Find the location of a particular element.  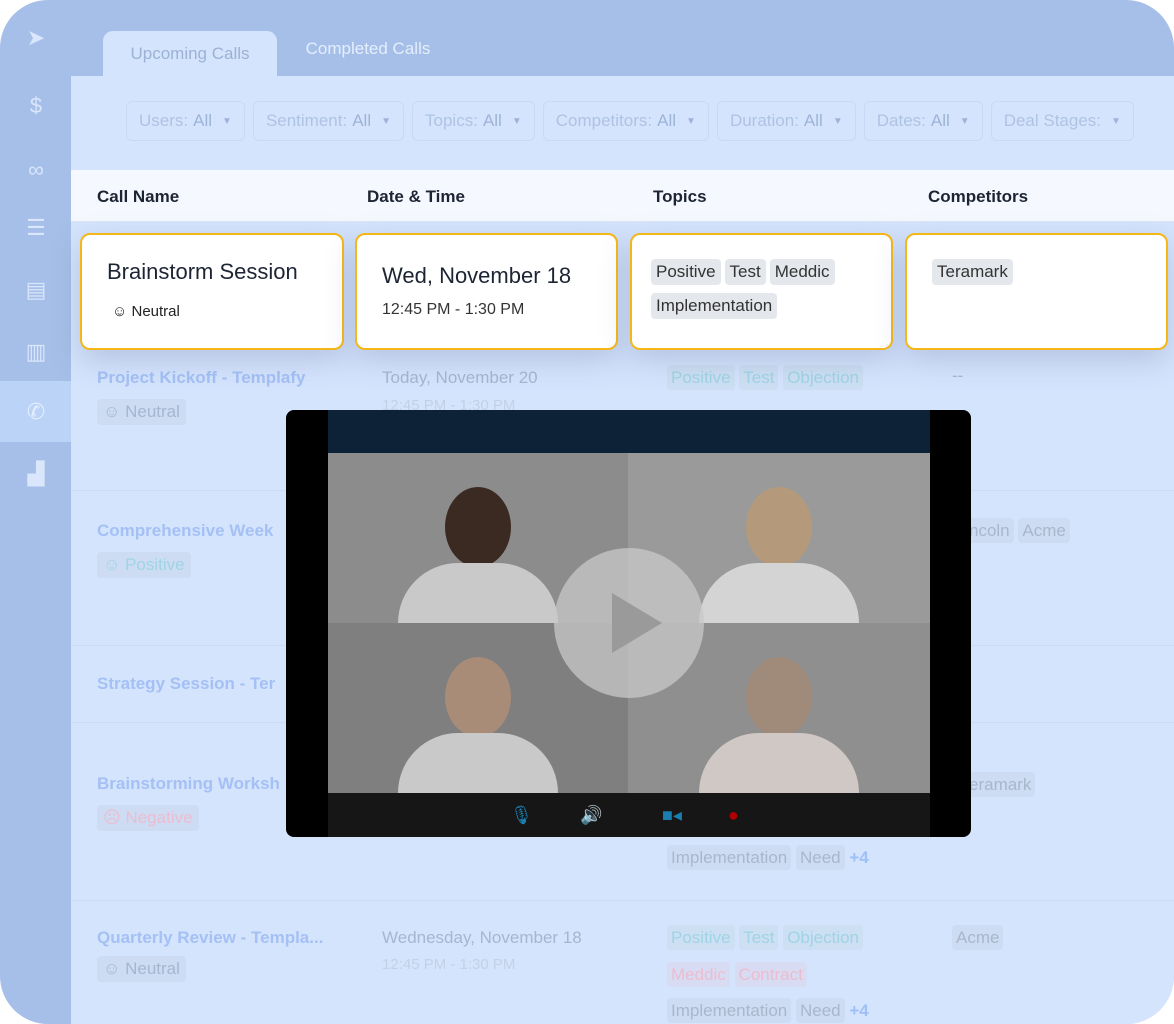

filter-label: Topics: is located at coordinates (451, 120).